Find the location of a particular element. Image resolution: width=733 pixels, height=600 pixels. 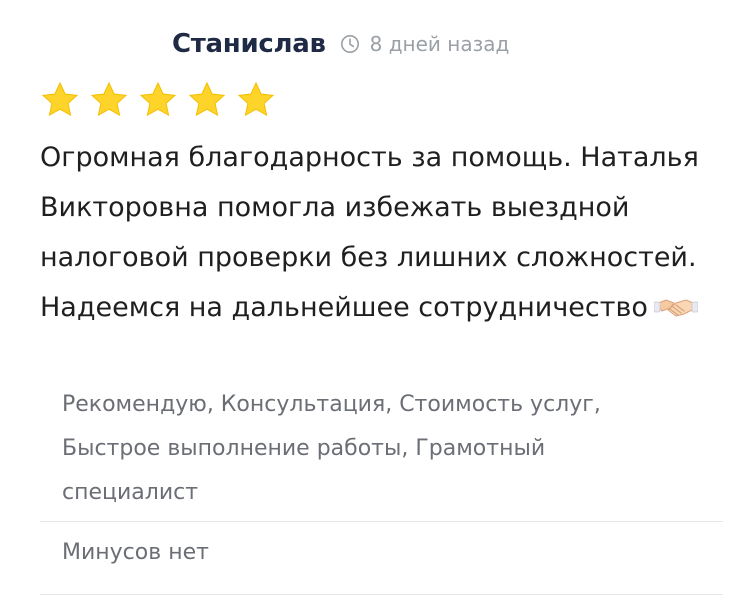

rating-stars is located at coordinates (162, 100).